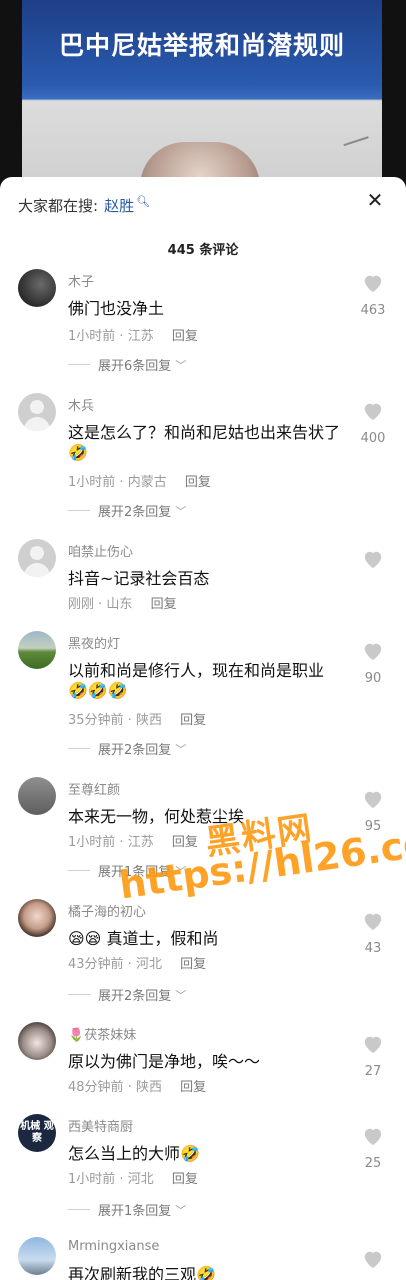 This screenshot has height=1280, width=406. What do you see at coordinates (113, 1246) in the screenshot?
I see `comment-username: Mrmingxianse` at bounding box center [113, 1246].